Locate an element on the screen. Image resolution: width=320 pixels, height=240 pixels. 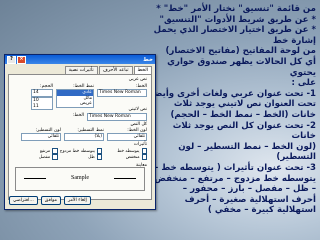
effect-label: منخفض is located at coordinates (132, 157).